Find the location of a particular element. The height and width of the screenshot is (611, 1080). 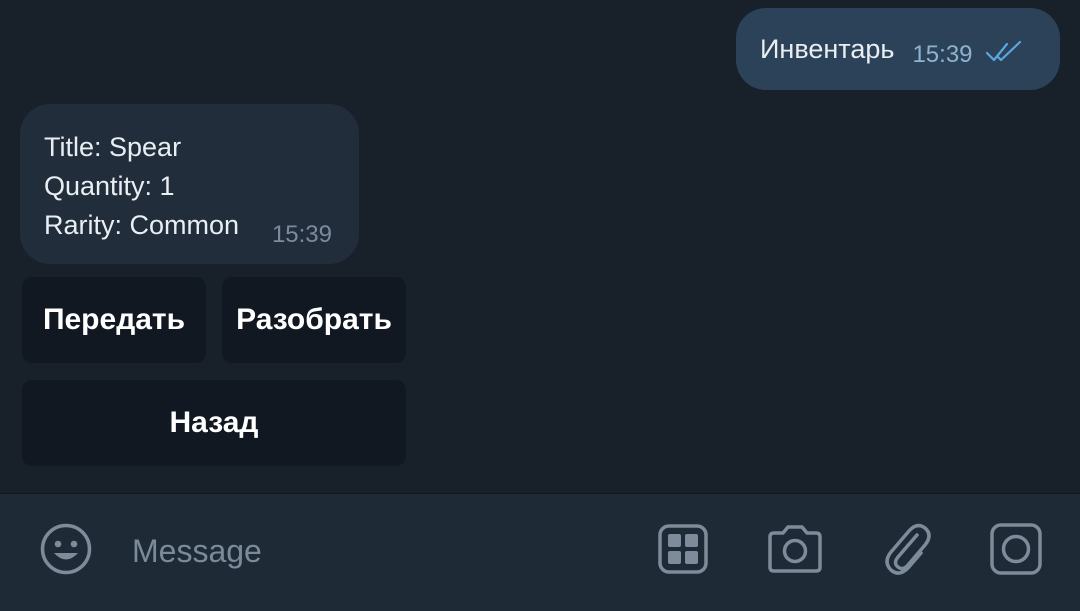

camera-icon is located at coordinates (795, 549).